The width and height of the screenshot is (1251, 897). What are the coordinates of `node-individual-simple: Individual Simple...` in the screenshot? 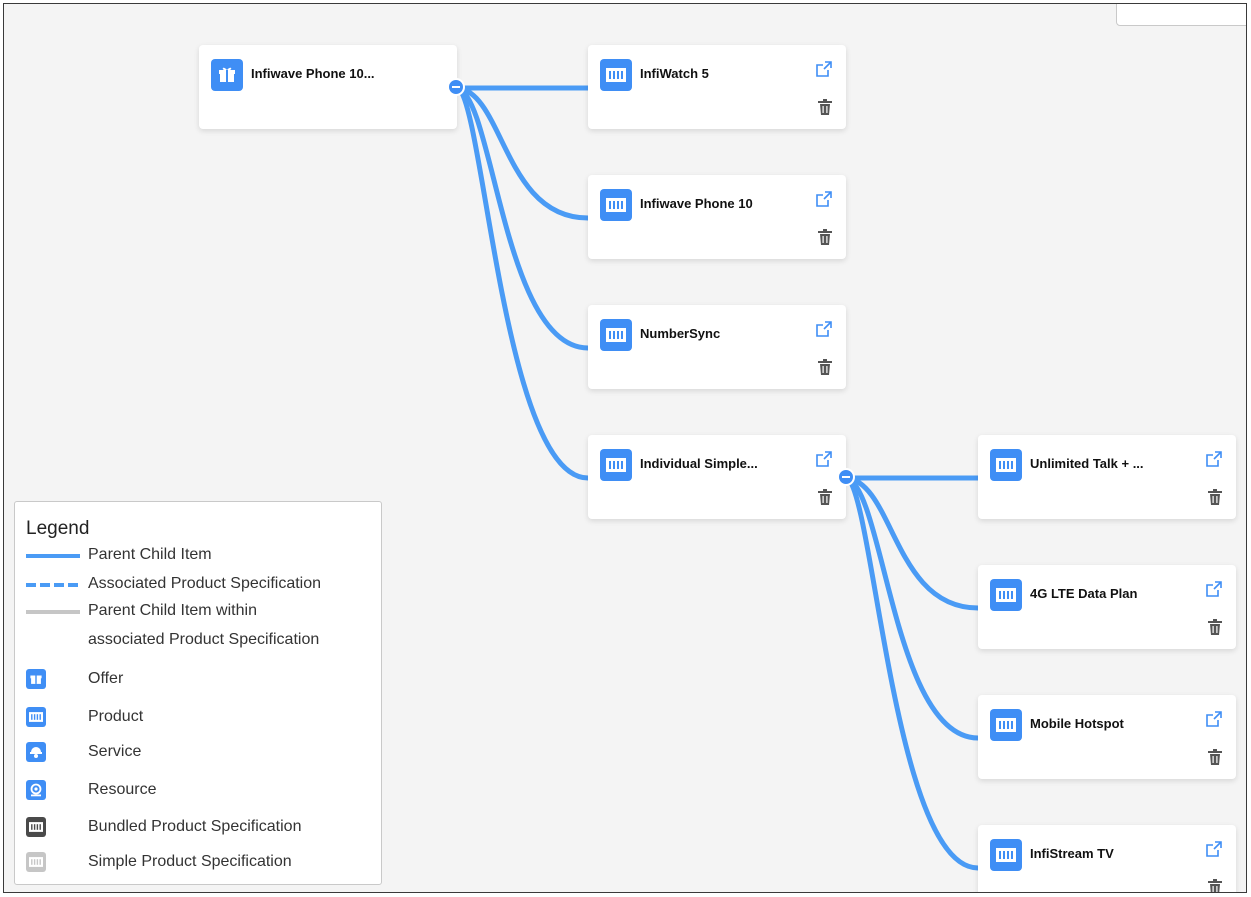 It's located at (717, 477).